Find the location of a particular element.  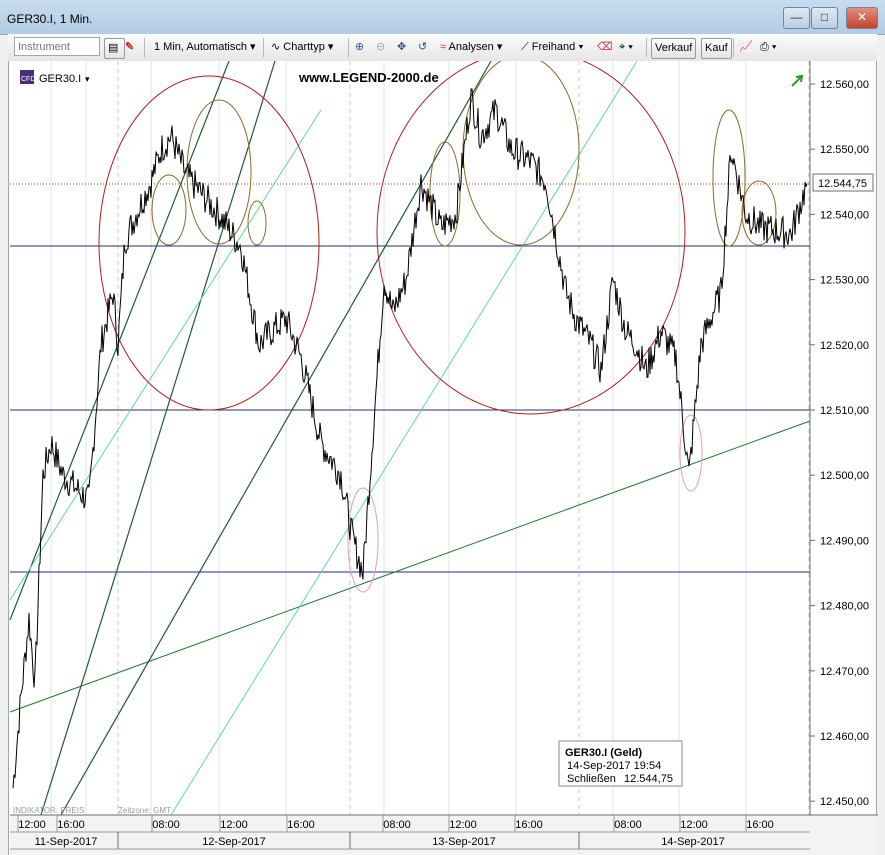

window-title: GER30.I, 1 Min. is located at coordinates (50, 19).